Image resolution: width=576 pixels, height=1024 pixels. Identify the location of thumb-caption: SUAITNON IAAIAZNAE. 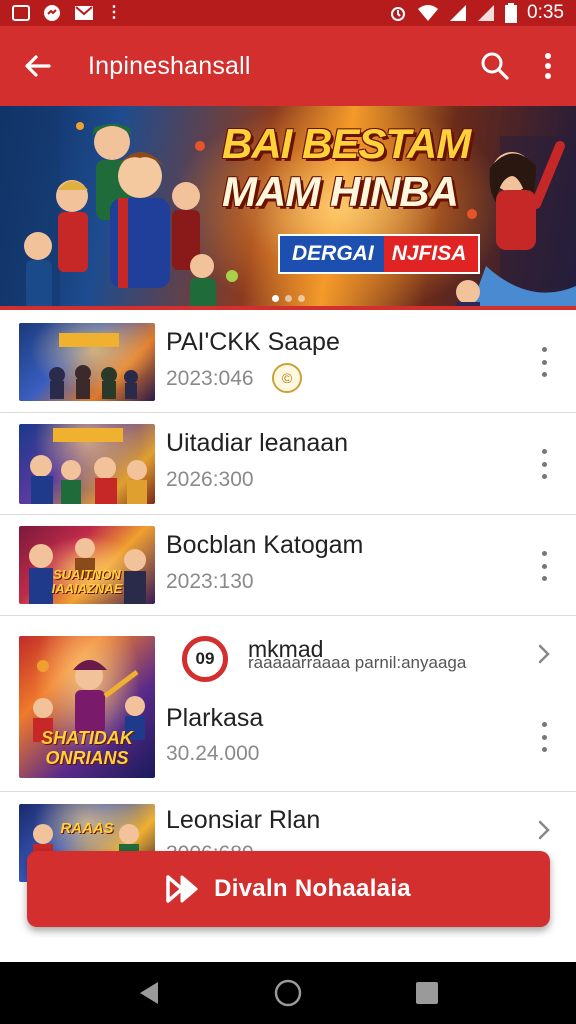
(87, 581).